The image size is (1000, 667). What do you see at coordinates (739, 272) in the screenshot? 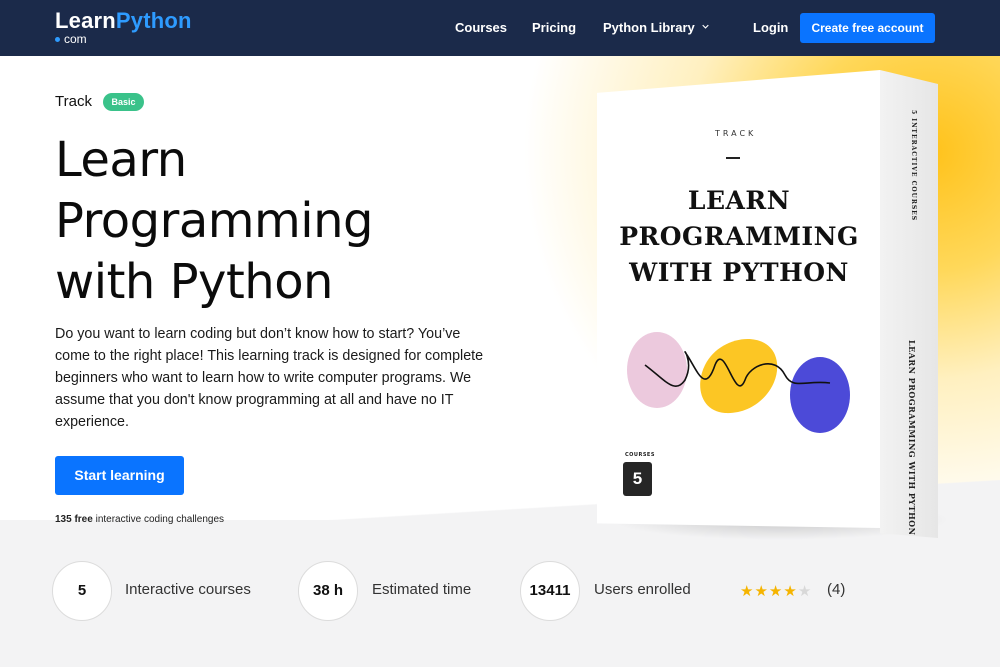
I see `box-title-line: WITH PYTHON` at bounding box center [739, 272].